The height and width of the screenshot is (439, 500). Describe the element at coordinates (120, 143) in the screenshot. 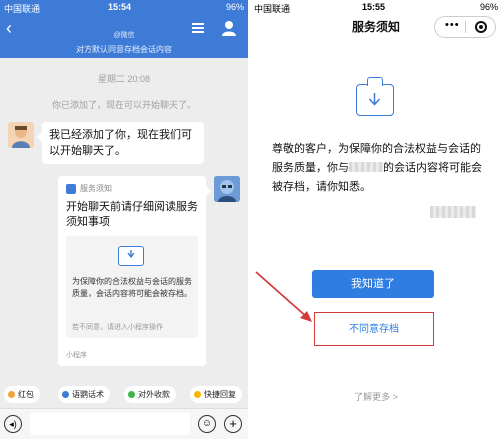

I see `message-bubble: 我已经添加了你，现在我们可以开始聊天了。` at that location.